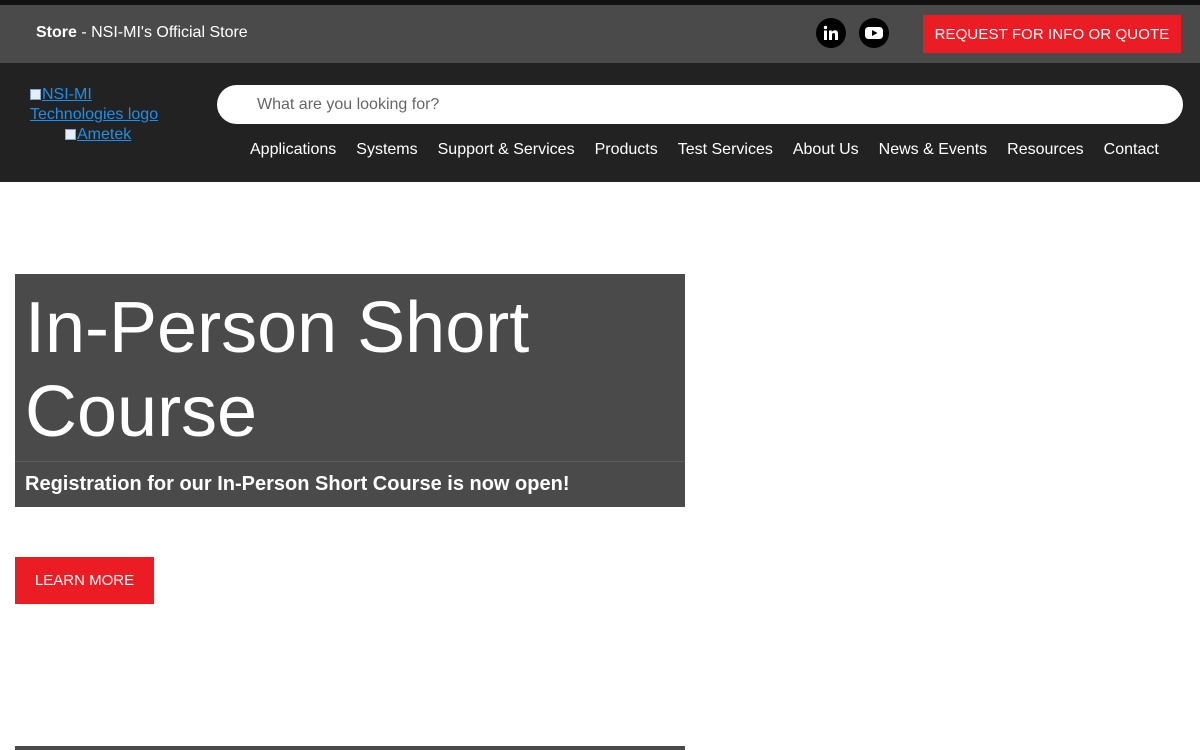 Image resolution: width=1200 pixels, height=750 pixels. I want to click on linkedin-glyph, so click(830, 32).